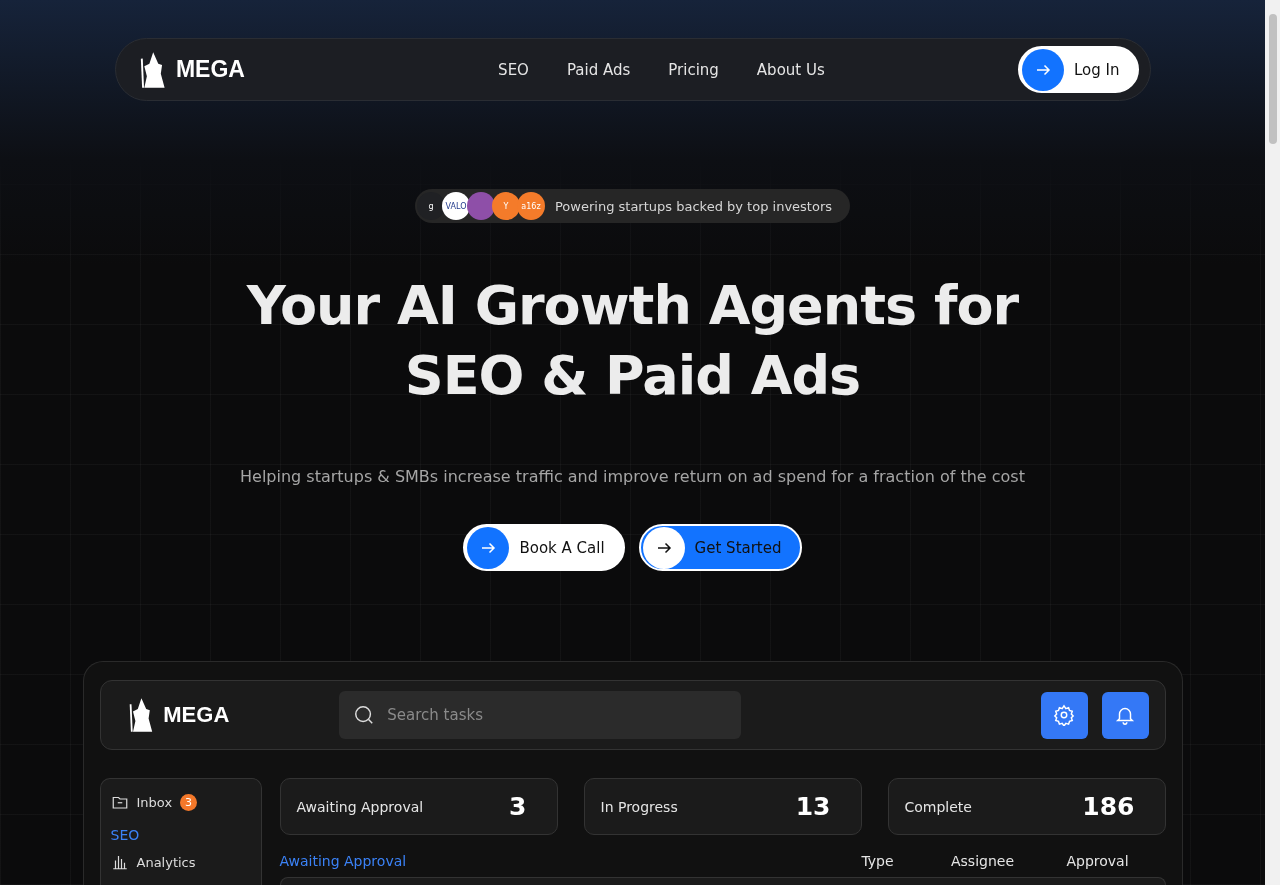  I want to click on nav-link: Pricing, so click(693, 69).